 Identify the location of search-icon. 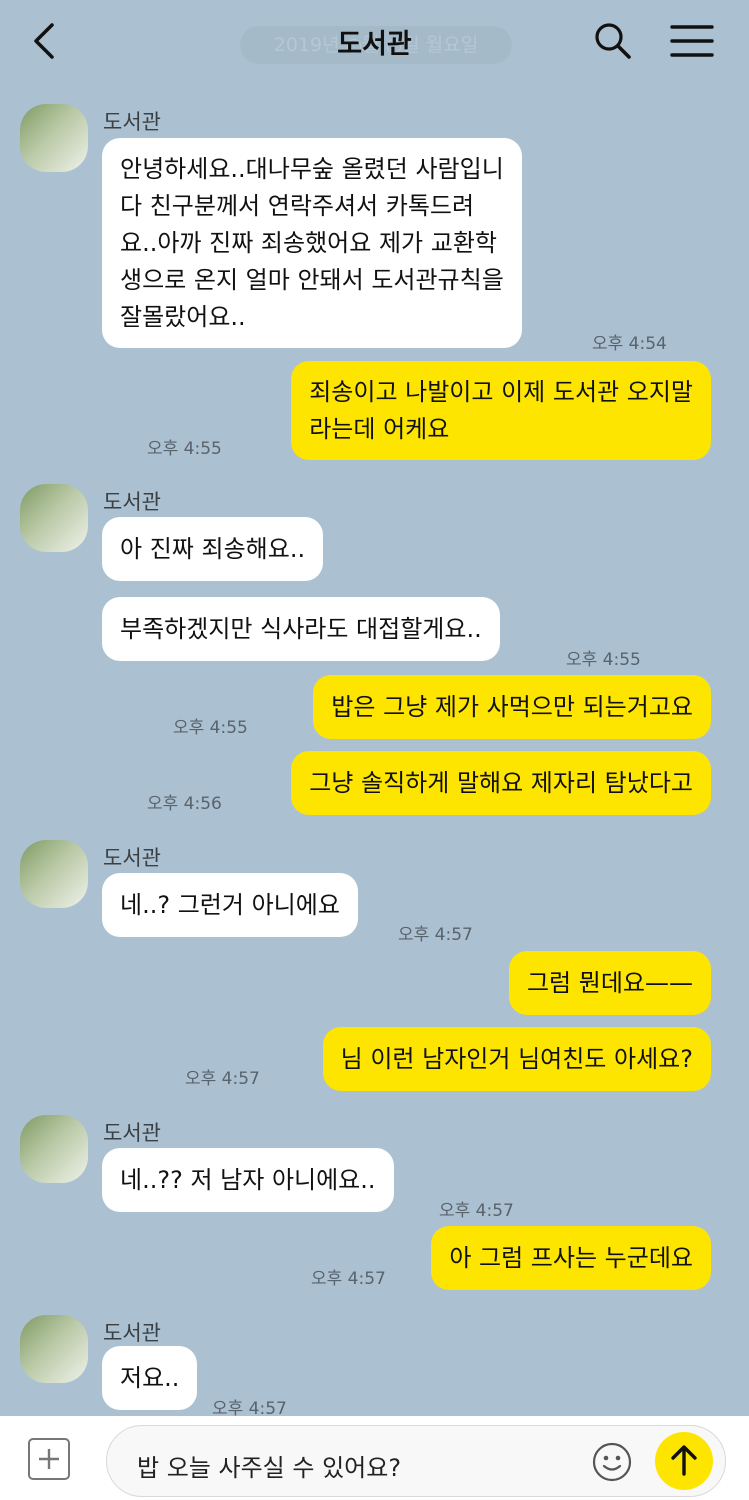
(613, 41).